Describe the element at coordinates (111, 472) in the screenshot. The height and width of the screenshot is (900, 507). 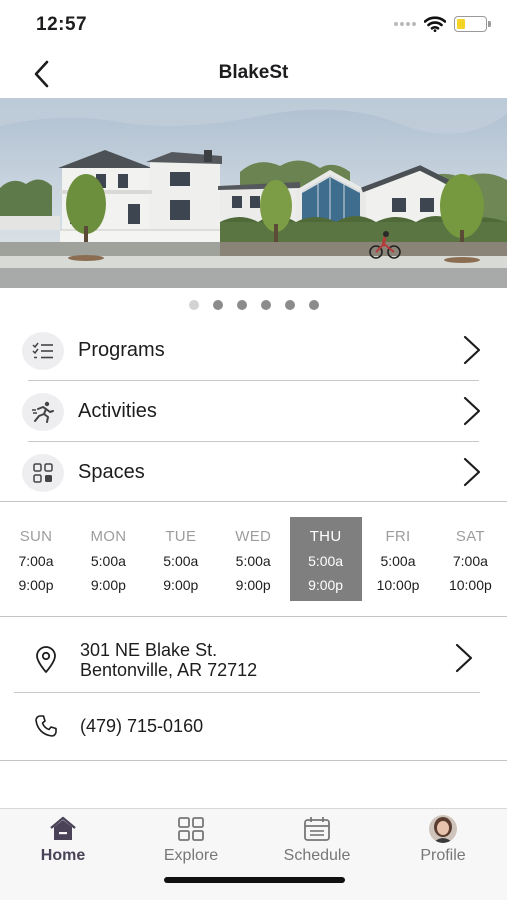
I see `spaces-label: Spaces` at that location.